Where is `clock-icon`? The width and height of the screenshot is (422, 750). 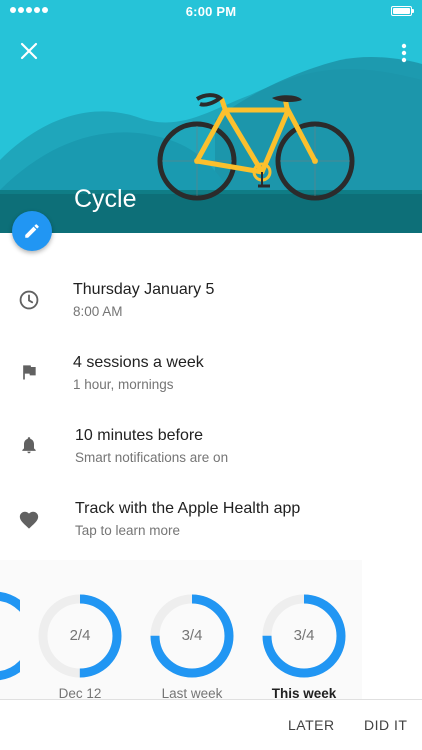
clock-icon is located at coordinates (29, 300).